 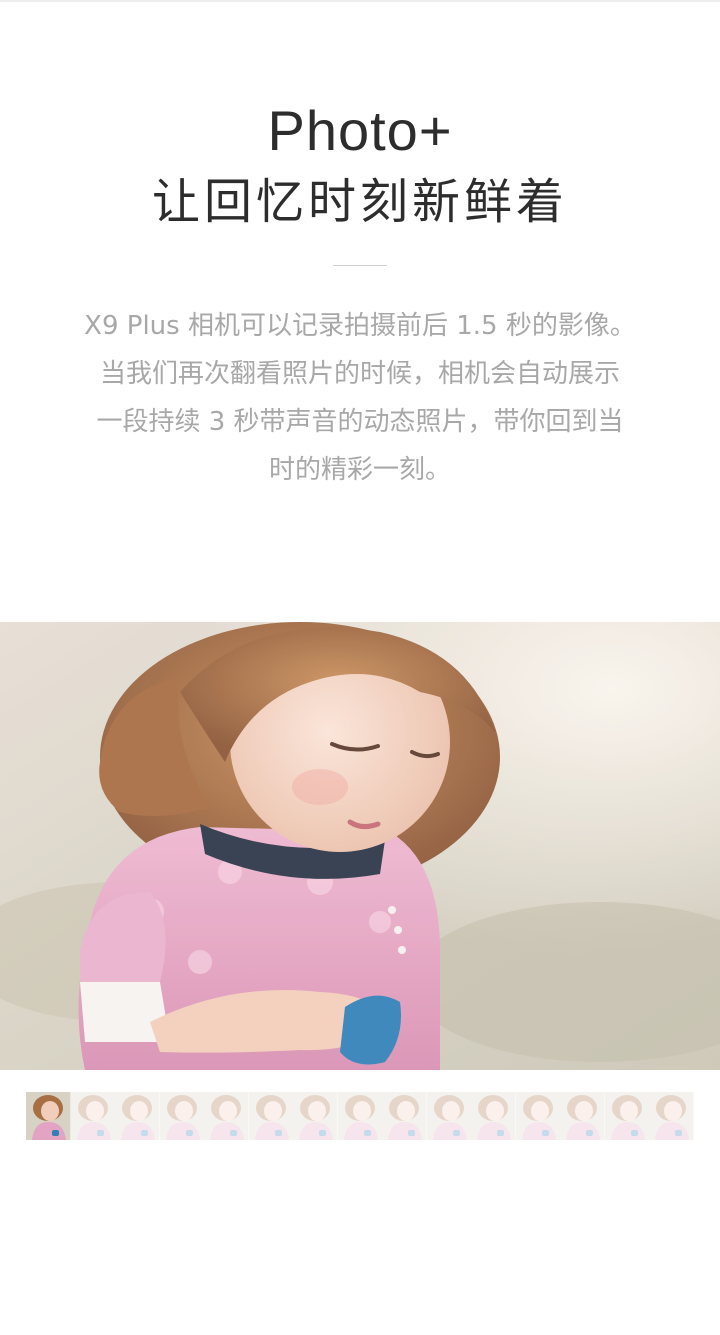 What do you see at coordinates (360, 326) in the screenshot?
I see `description-line-1: X9 Plus 相机可以记录拍摄前后 1.5 秒的影像。` at bounding box center [360, 326].